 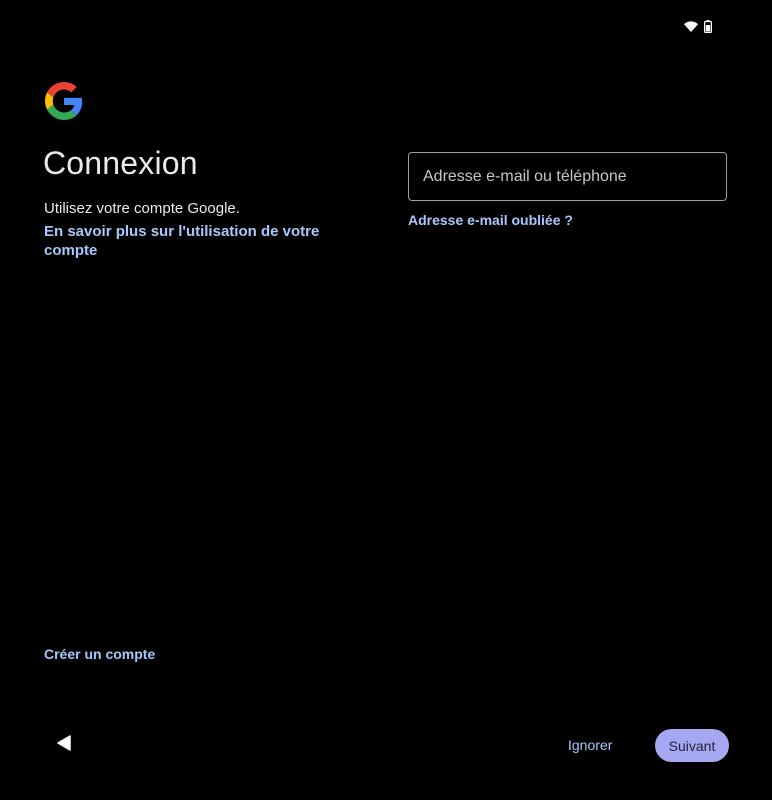 What do you see at coordinates (490, 220) in the screenshot?
I see `forgot-email-link: Adresse e-mail oubliée ?` at bounding box center [490, 220].